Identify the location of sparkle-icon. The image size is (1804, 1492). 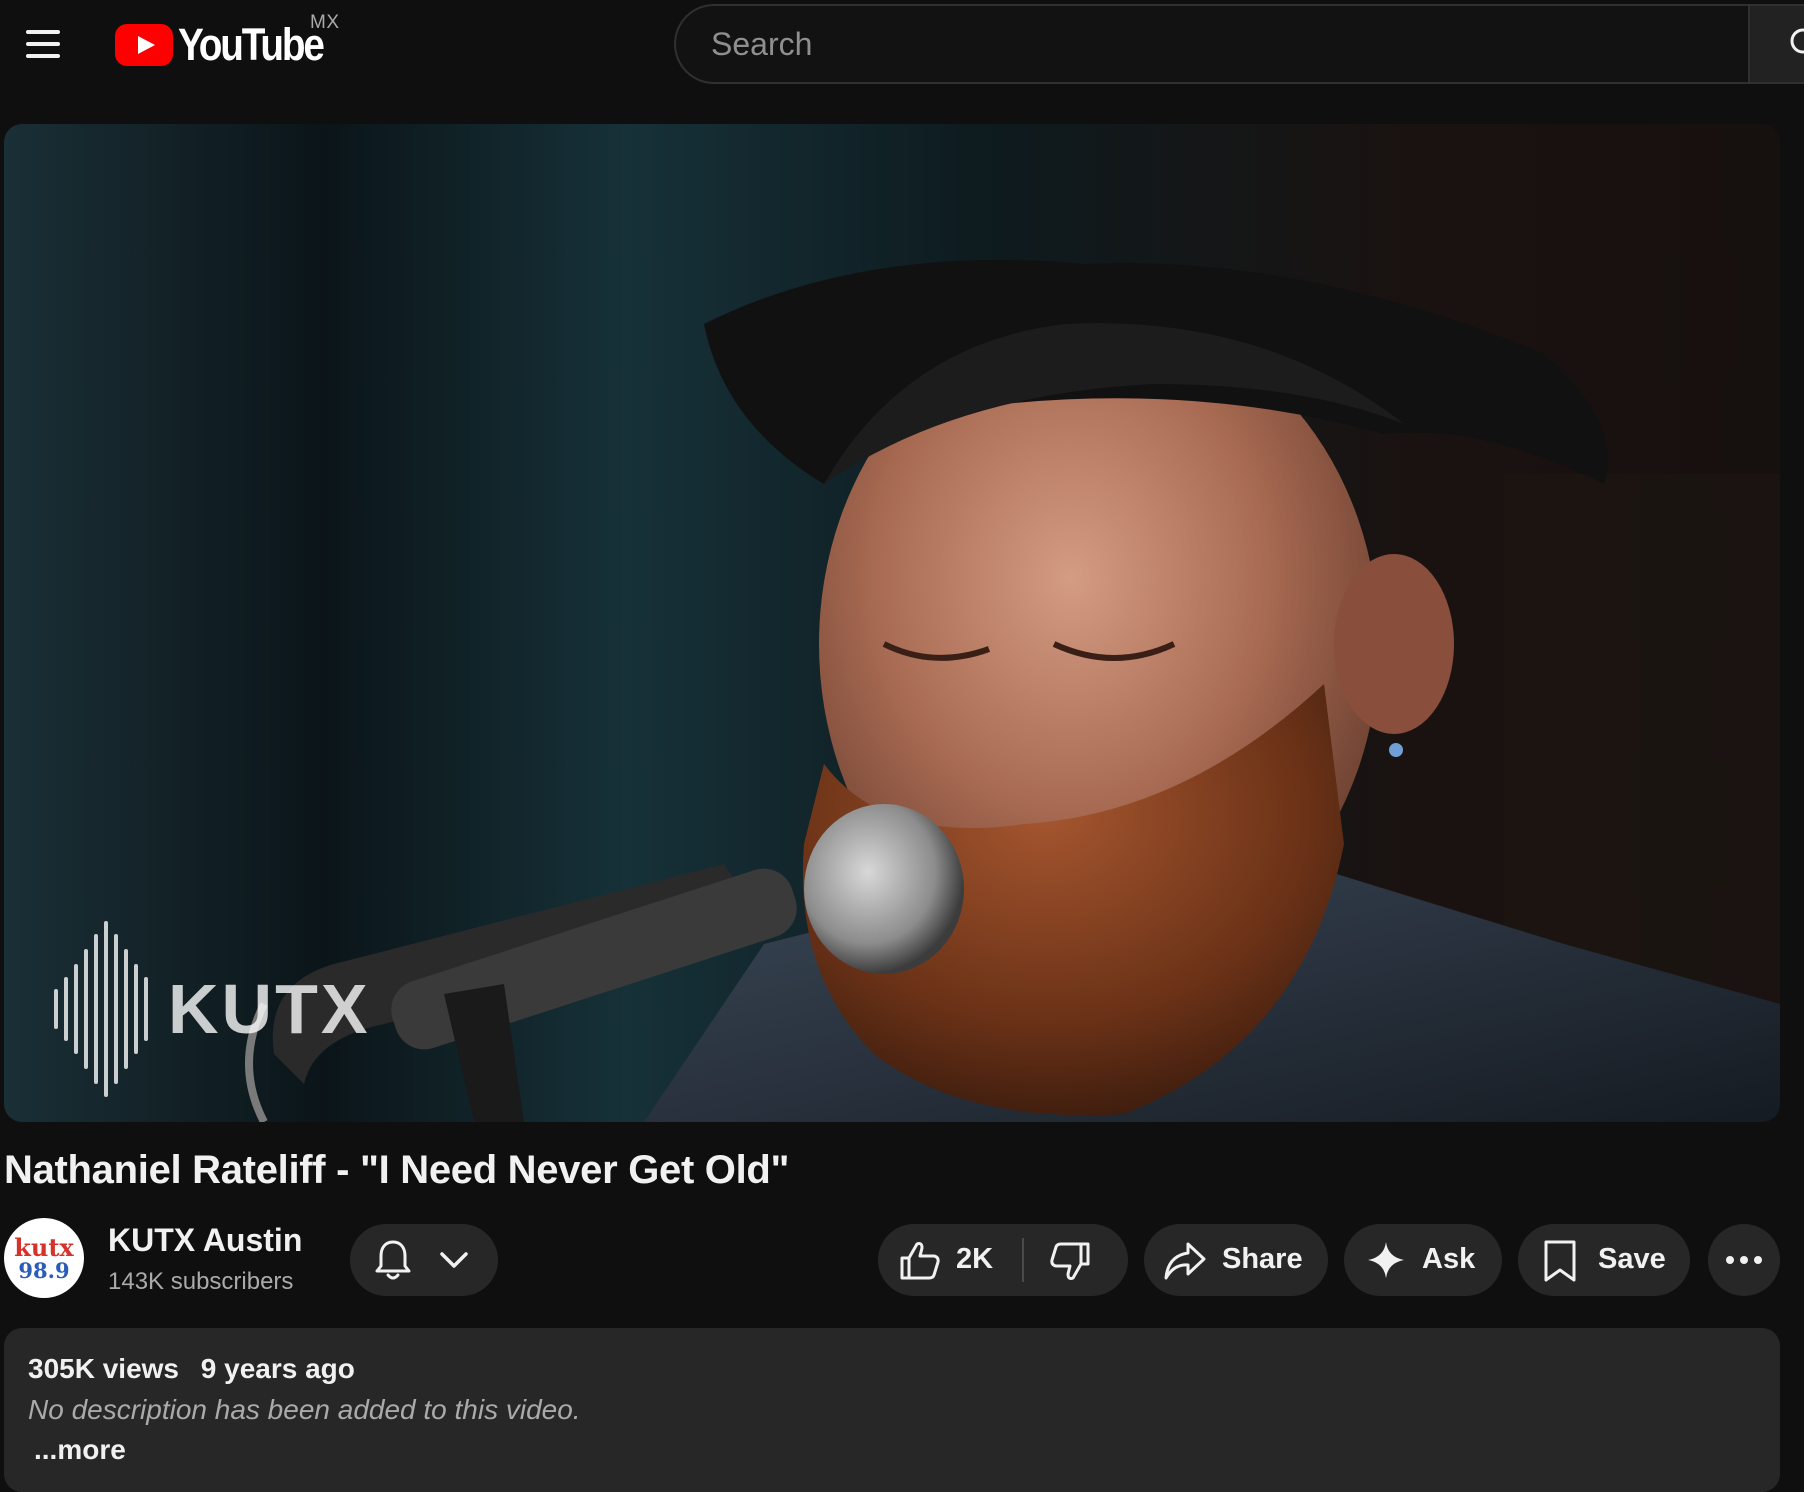
(1386, 1260).